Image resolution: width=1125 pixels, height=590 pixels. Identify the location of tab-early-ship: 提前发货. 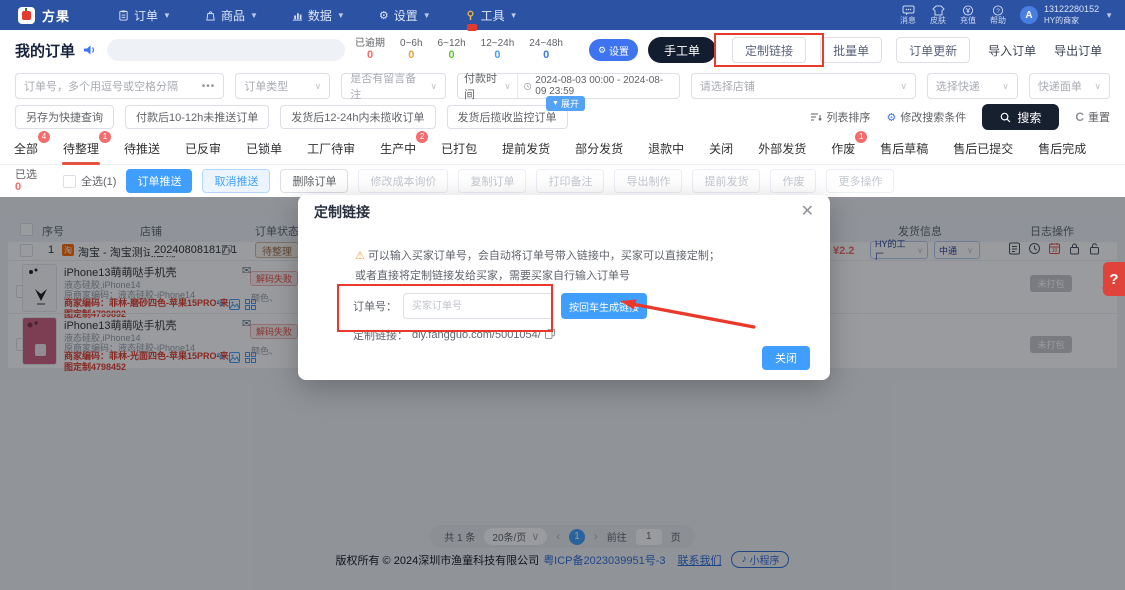
(526, 148).